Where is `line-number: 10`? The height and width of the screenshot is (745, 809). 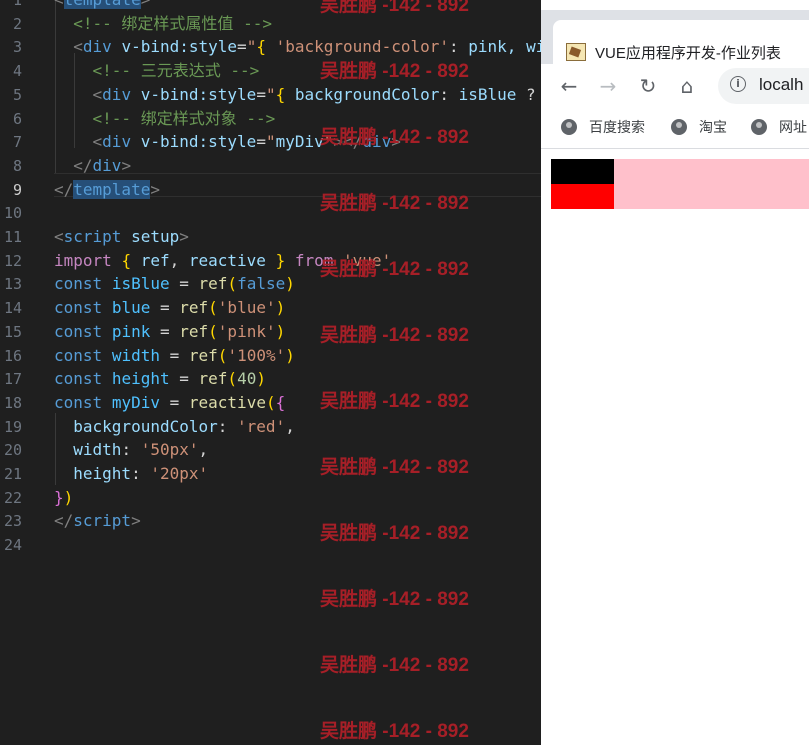
line-number: 10 is located at coordinates (12, 213).